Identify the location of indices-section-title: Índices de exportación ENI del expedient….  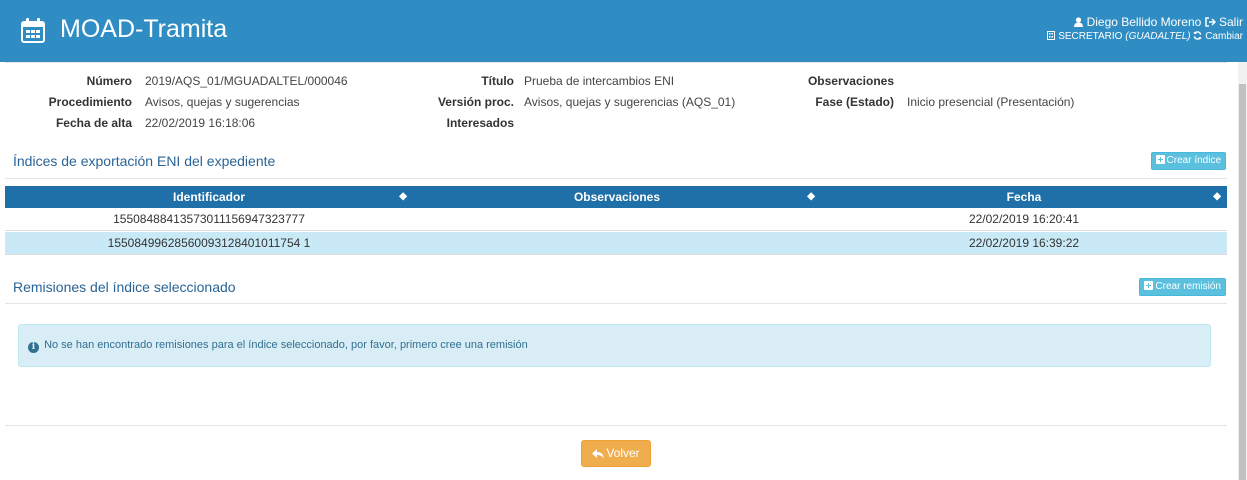
(144, 161).